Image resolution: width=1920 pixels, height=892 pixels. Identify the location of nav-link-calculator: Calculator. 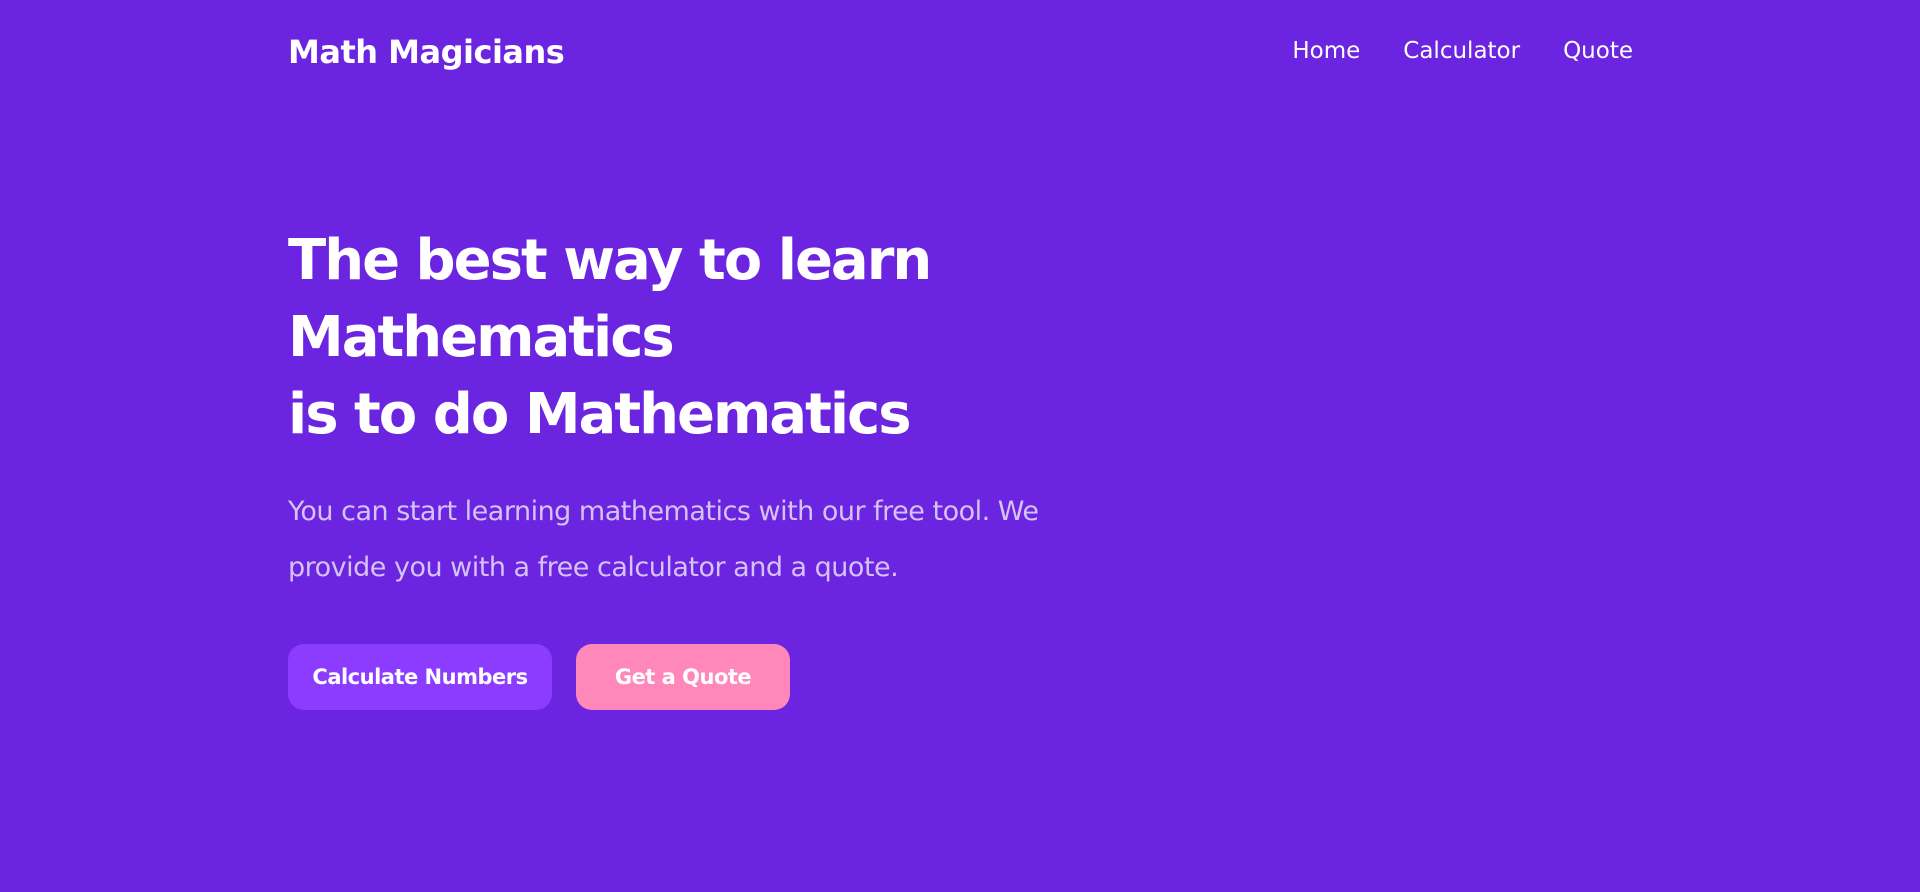
(1461, 51).